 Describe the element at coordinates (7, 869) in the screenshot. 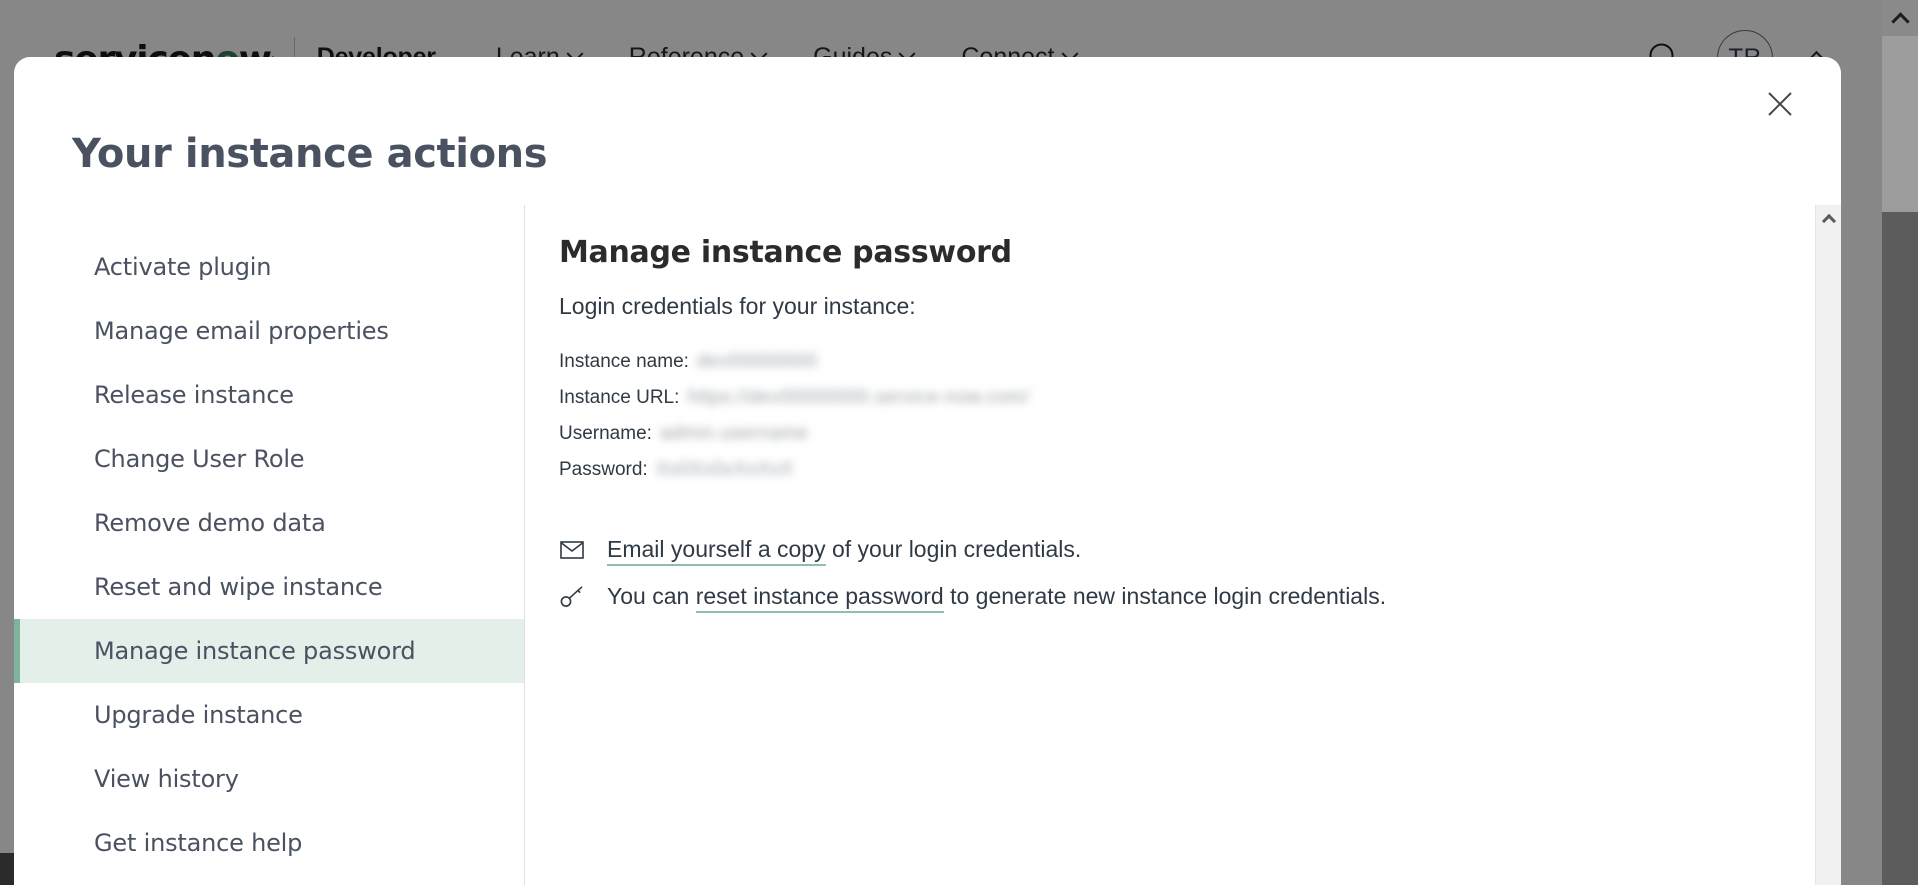

I see `taskbar-sliver` at that location.